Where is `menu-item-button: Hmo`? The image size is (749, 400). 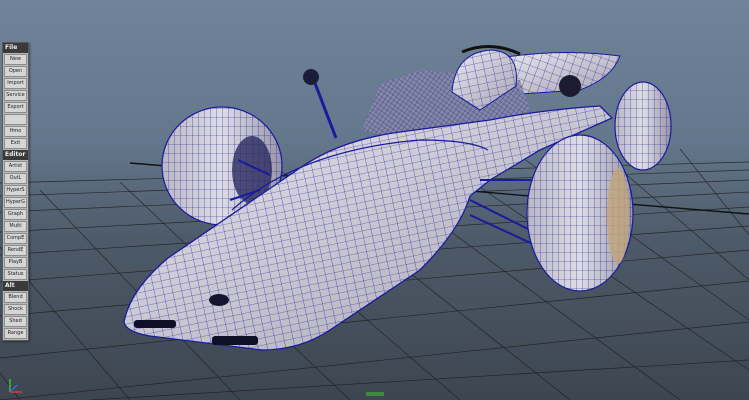 menu-item-button: Hmo is located at coordinates (15, 131).